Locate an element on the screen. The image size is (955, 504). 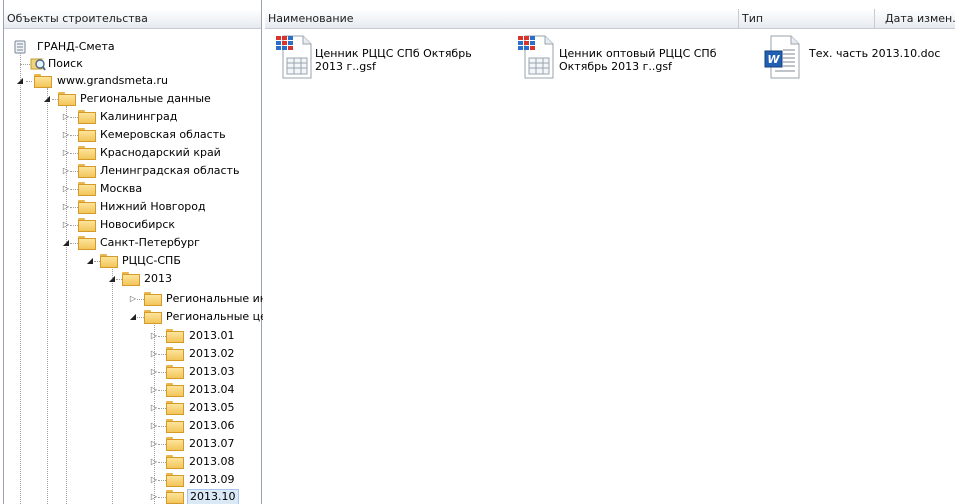
tree-item-regional-prices: ◢ Региональные це is located at coordinates (131, 317).